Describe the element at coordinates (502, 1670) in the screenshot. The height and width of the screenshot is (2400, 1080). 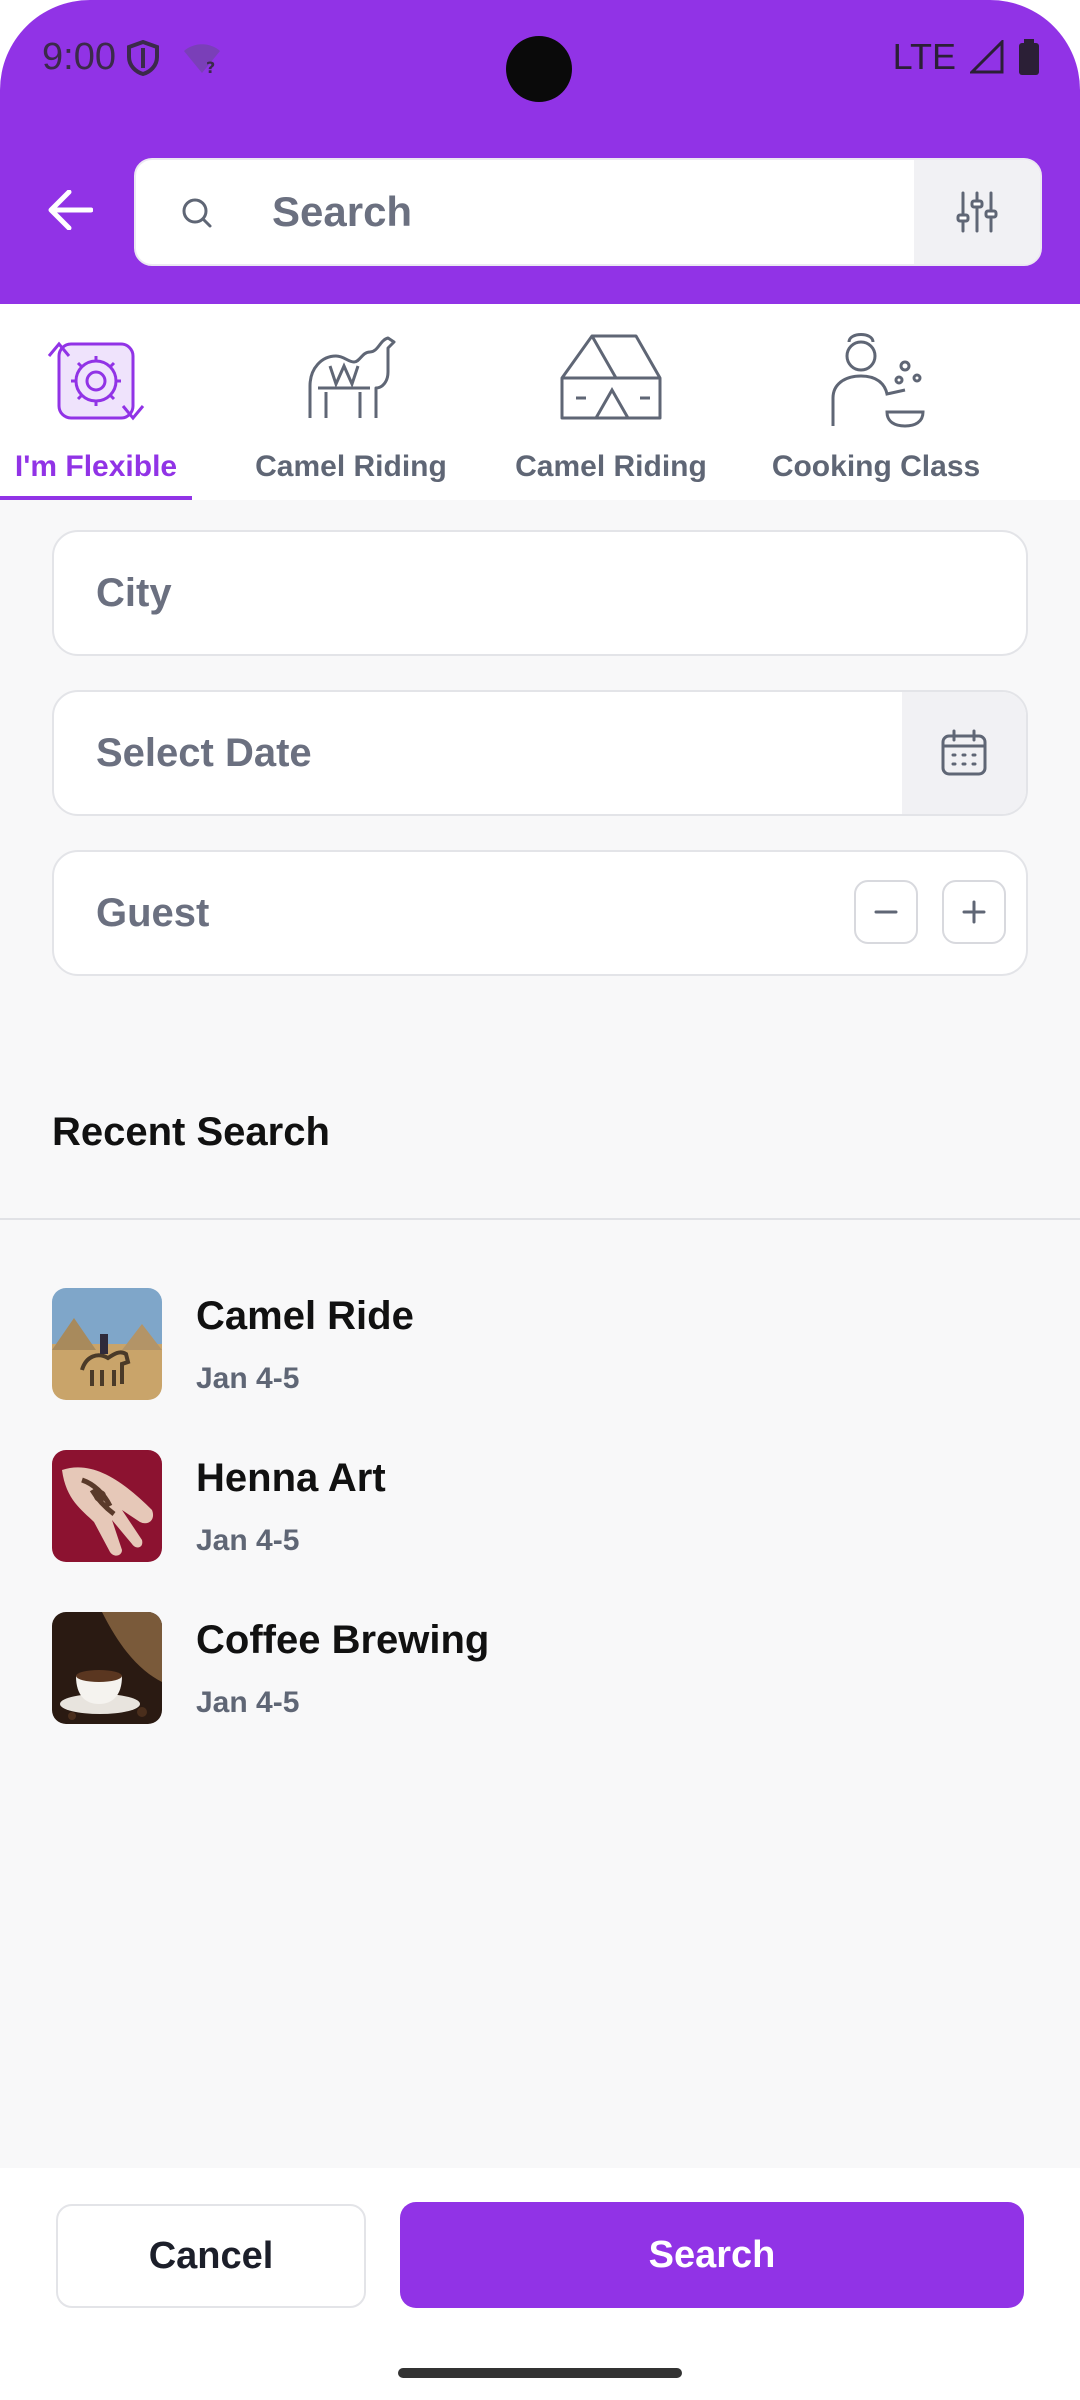
I see `recent-item-coffee-brewing: Coffee Brewing Jan 4-5` at that location.